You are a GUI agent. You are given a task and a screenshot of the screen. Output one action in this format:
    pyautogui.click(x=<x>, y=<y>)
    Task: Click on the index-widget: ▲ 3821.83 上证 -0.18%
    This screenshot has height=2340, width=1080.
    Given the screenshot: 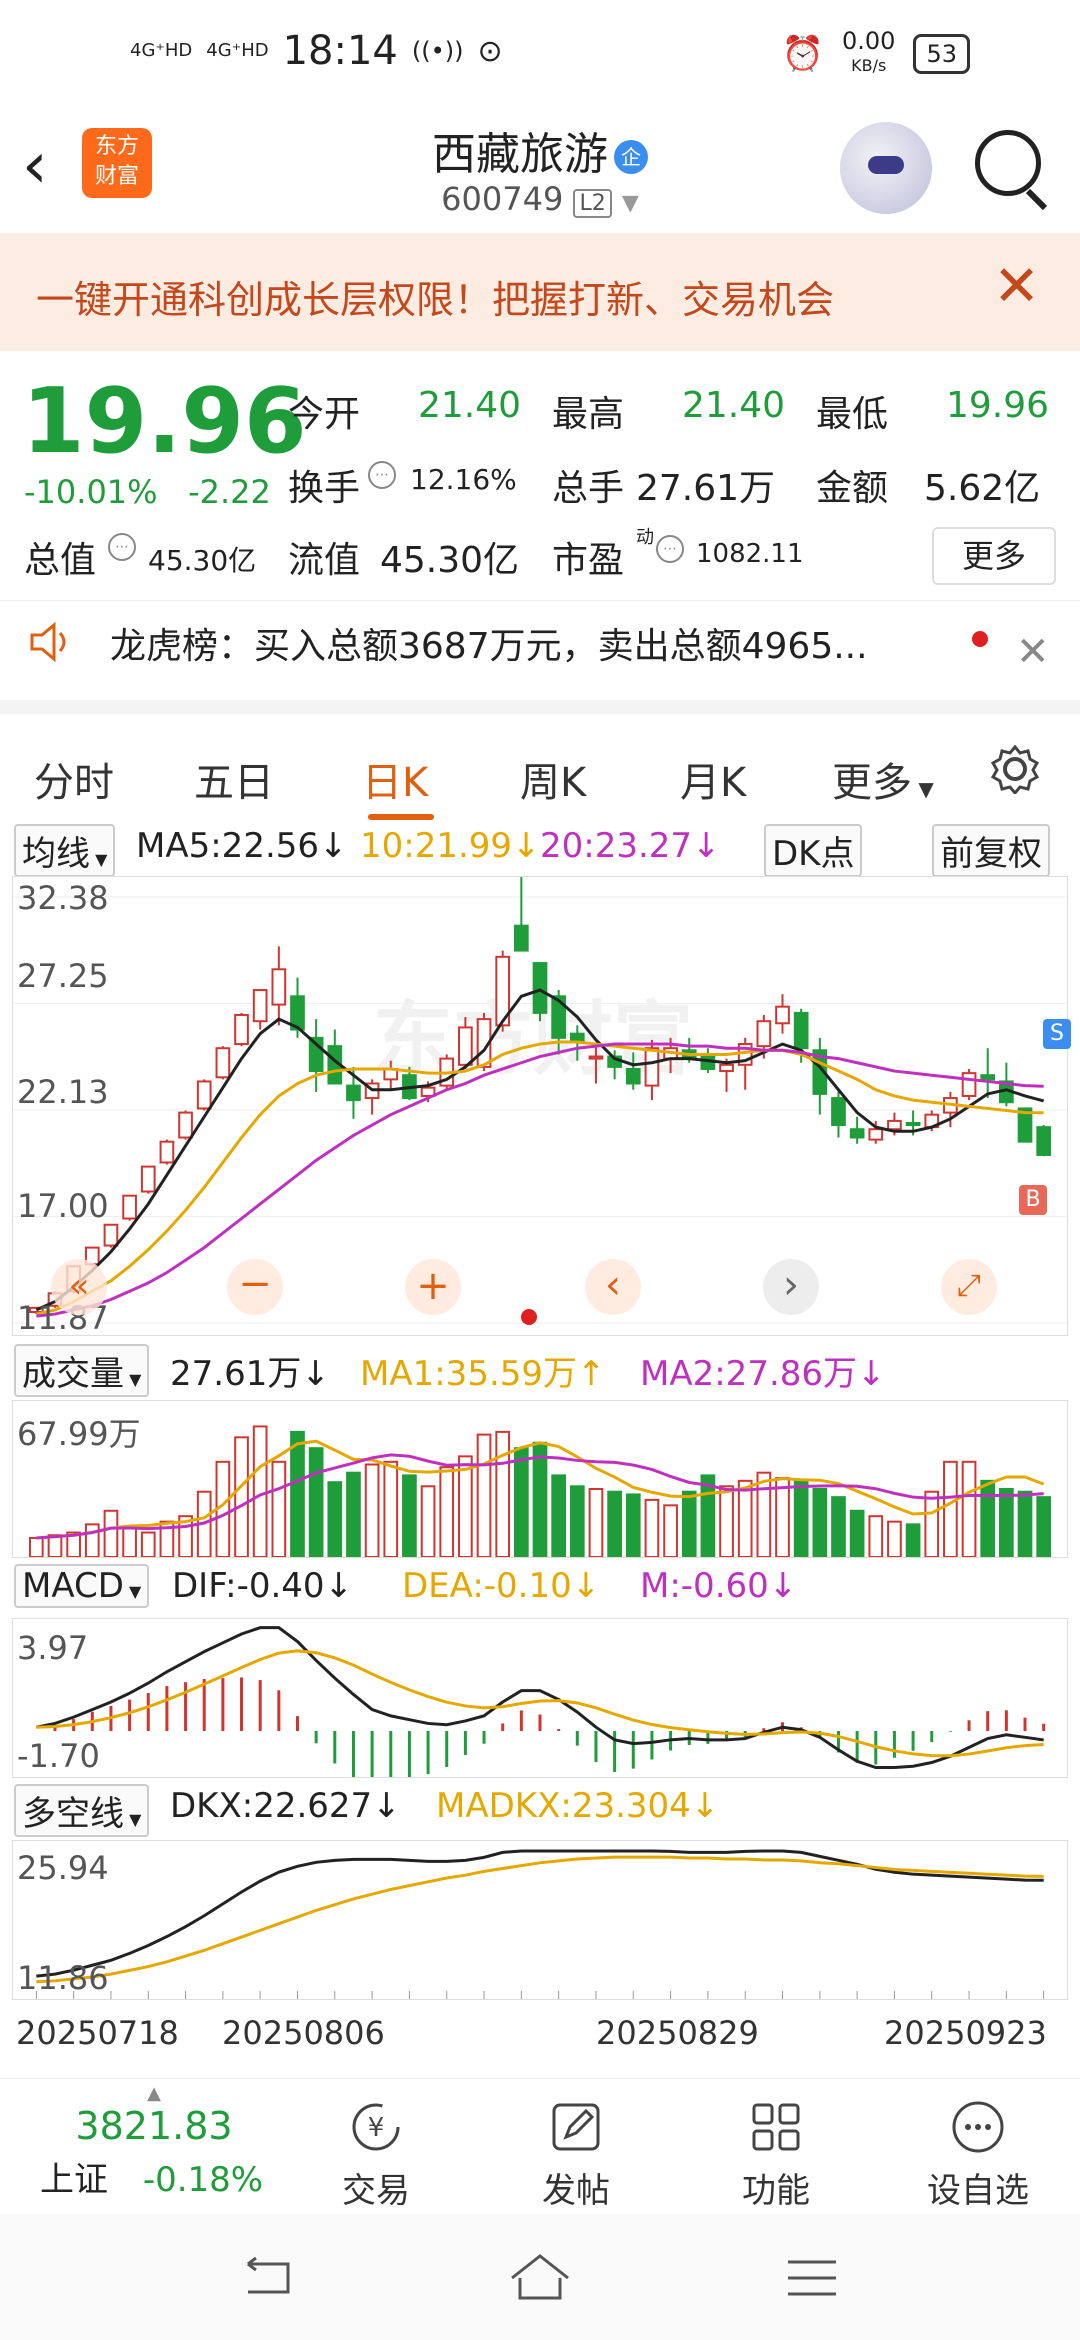 What is the action you would take?
    pyautogui.click(x=154, y=2142)
    